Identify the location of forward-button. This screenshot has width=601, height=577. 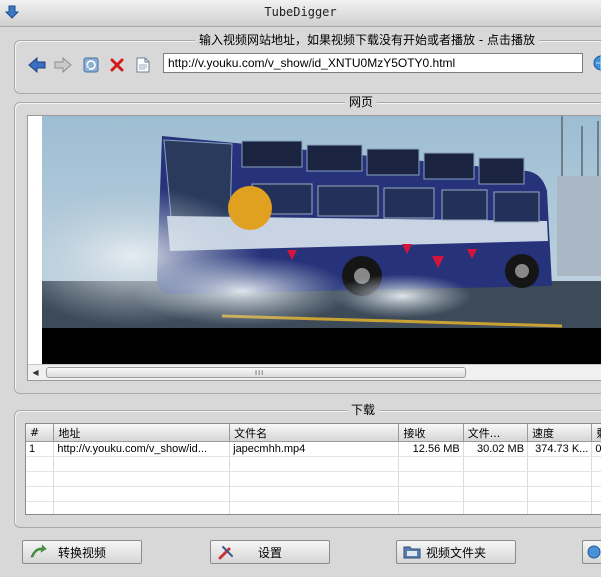
(63, 65).